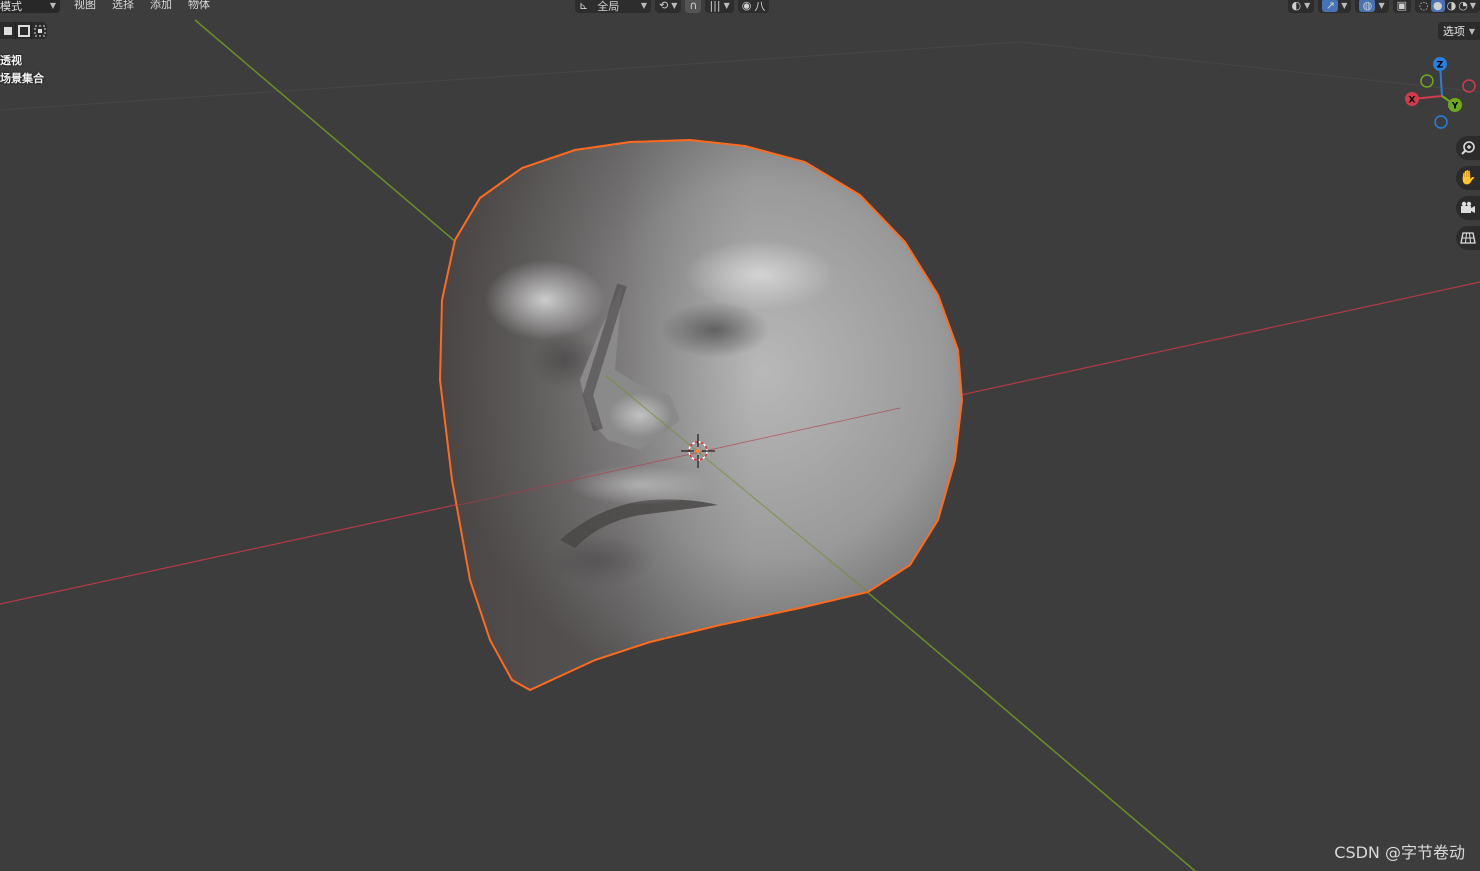 This screenshot has width=1480, height=871. I want to click on pivot-icon: ⟲, so click(664, 6).